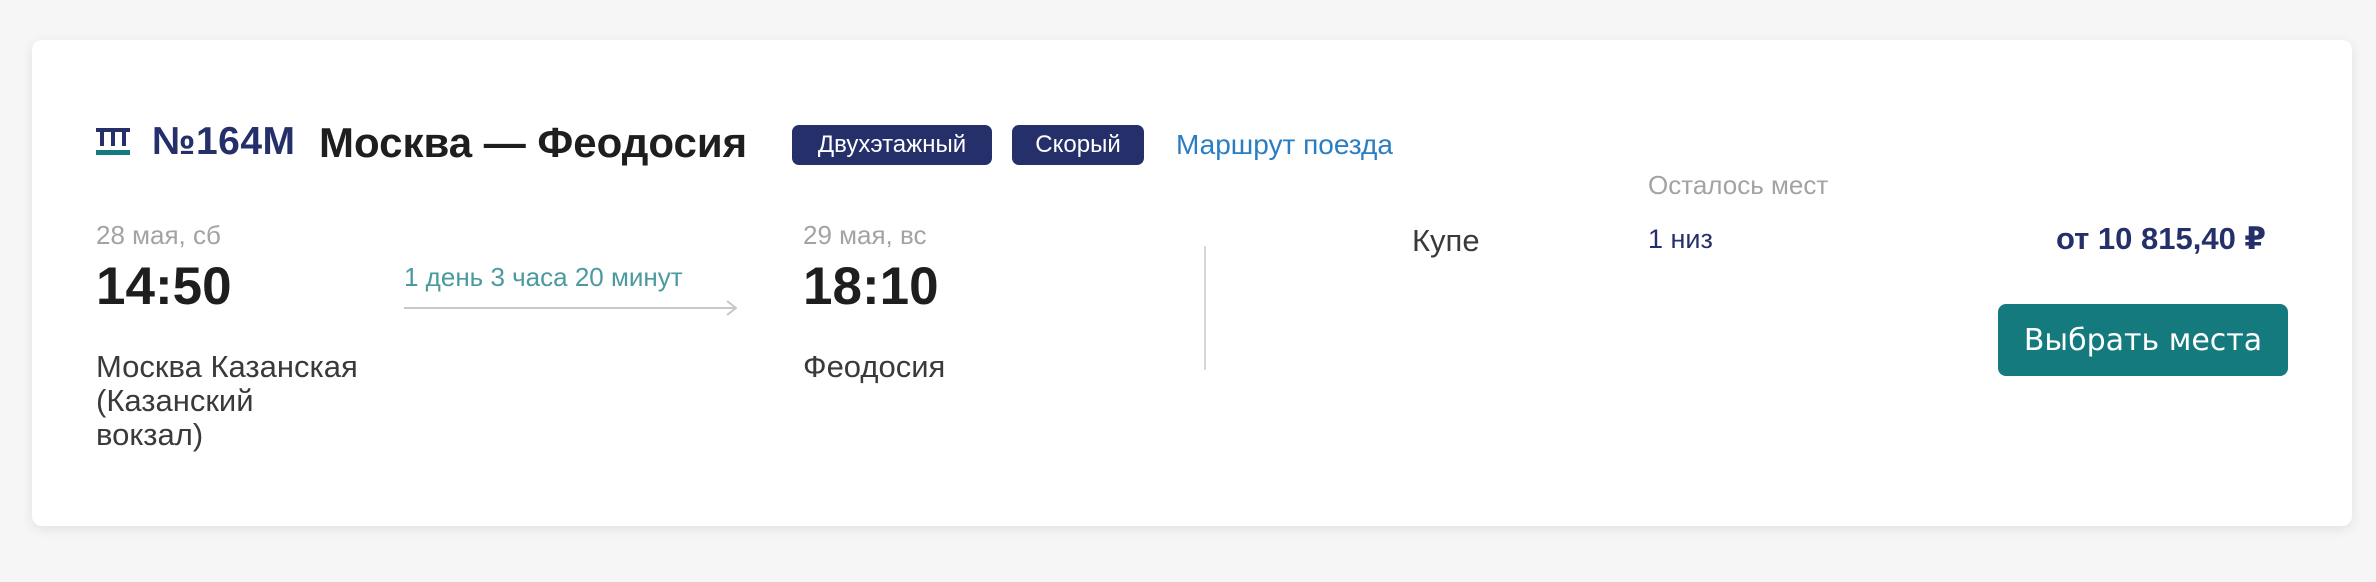  I want to click on price: от 10 815,40 ₽, so click(2160, 238).